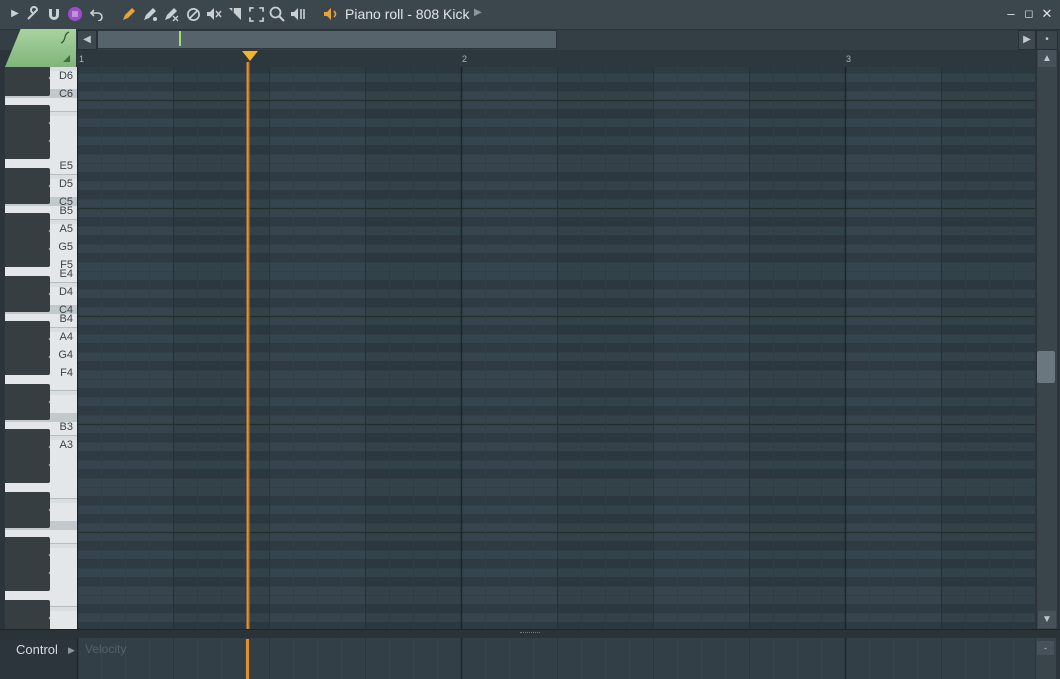  Describe the element at coordinates (66, 229) in the screenshot. I see `key-label: A5` at that location.